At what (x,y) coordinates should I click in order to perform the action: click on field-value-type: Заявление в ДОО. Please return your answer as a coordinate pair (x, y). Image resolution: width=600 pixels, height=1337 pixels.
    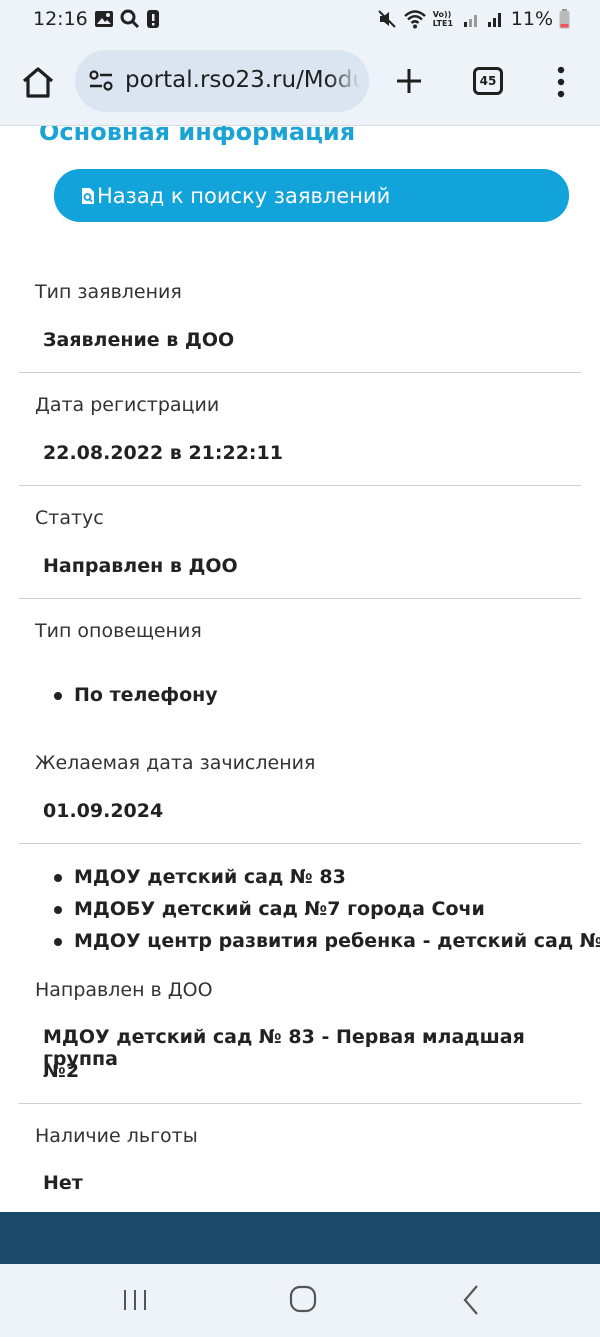
    Looking at the image, I should click on (139, 340).